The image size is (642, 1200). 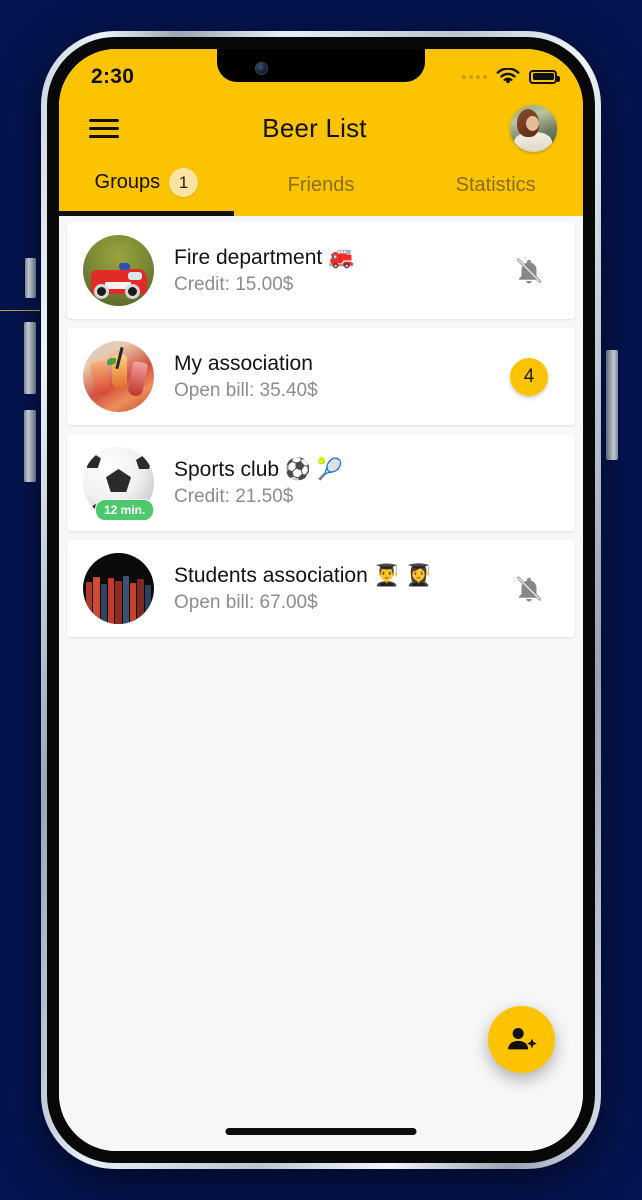 I want to click on volume-up-button, so click(x=30, y=358).